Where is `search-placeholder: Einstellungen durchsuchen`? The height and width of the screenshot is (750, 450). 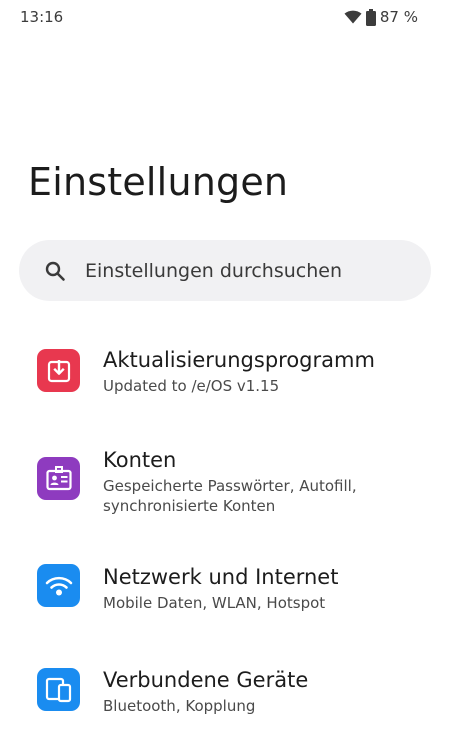
search-placeholder: Einstellungen durchsuchen is located at coordinates (213, 271).